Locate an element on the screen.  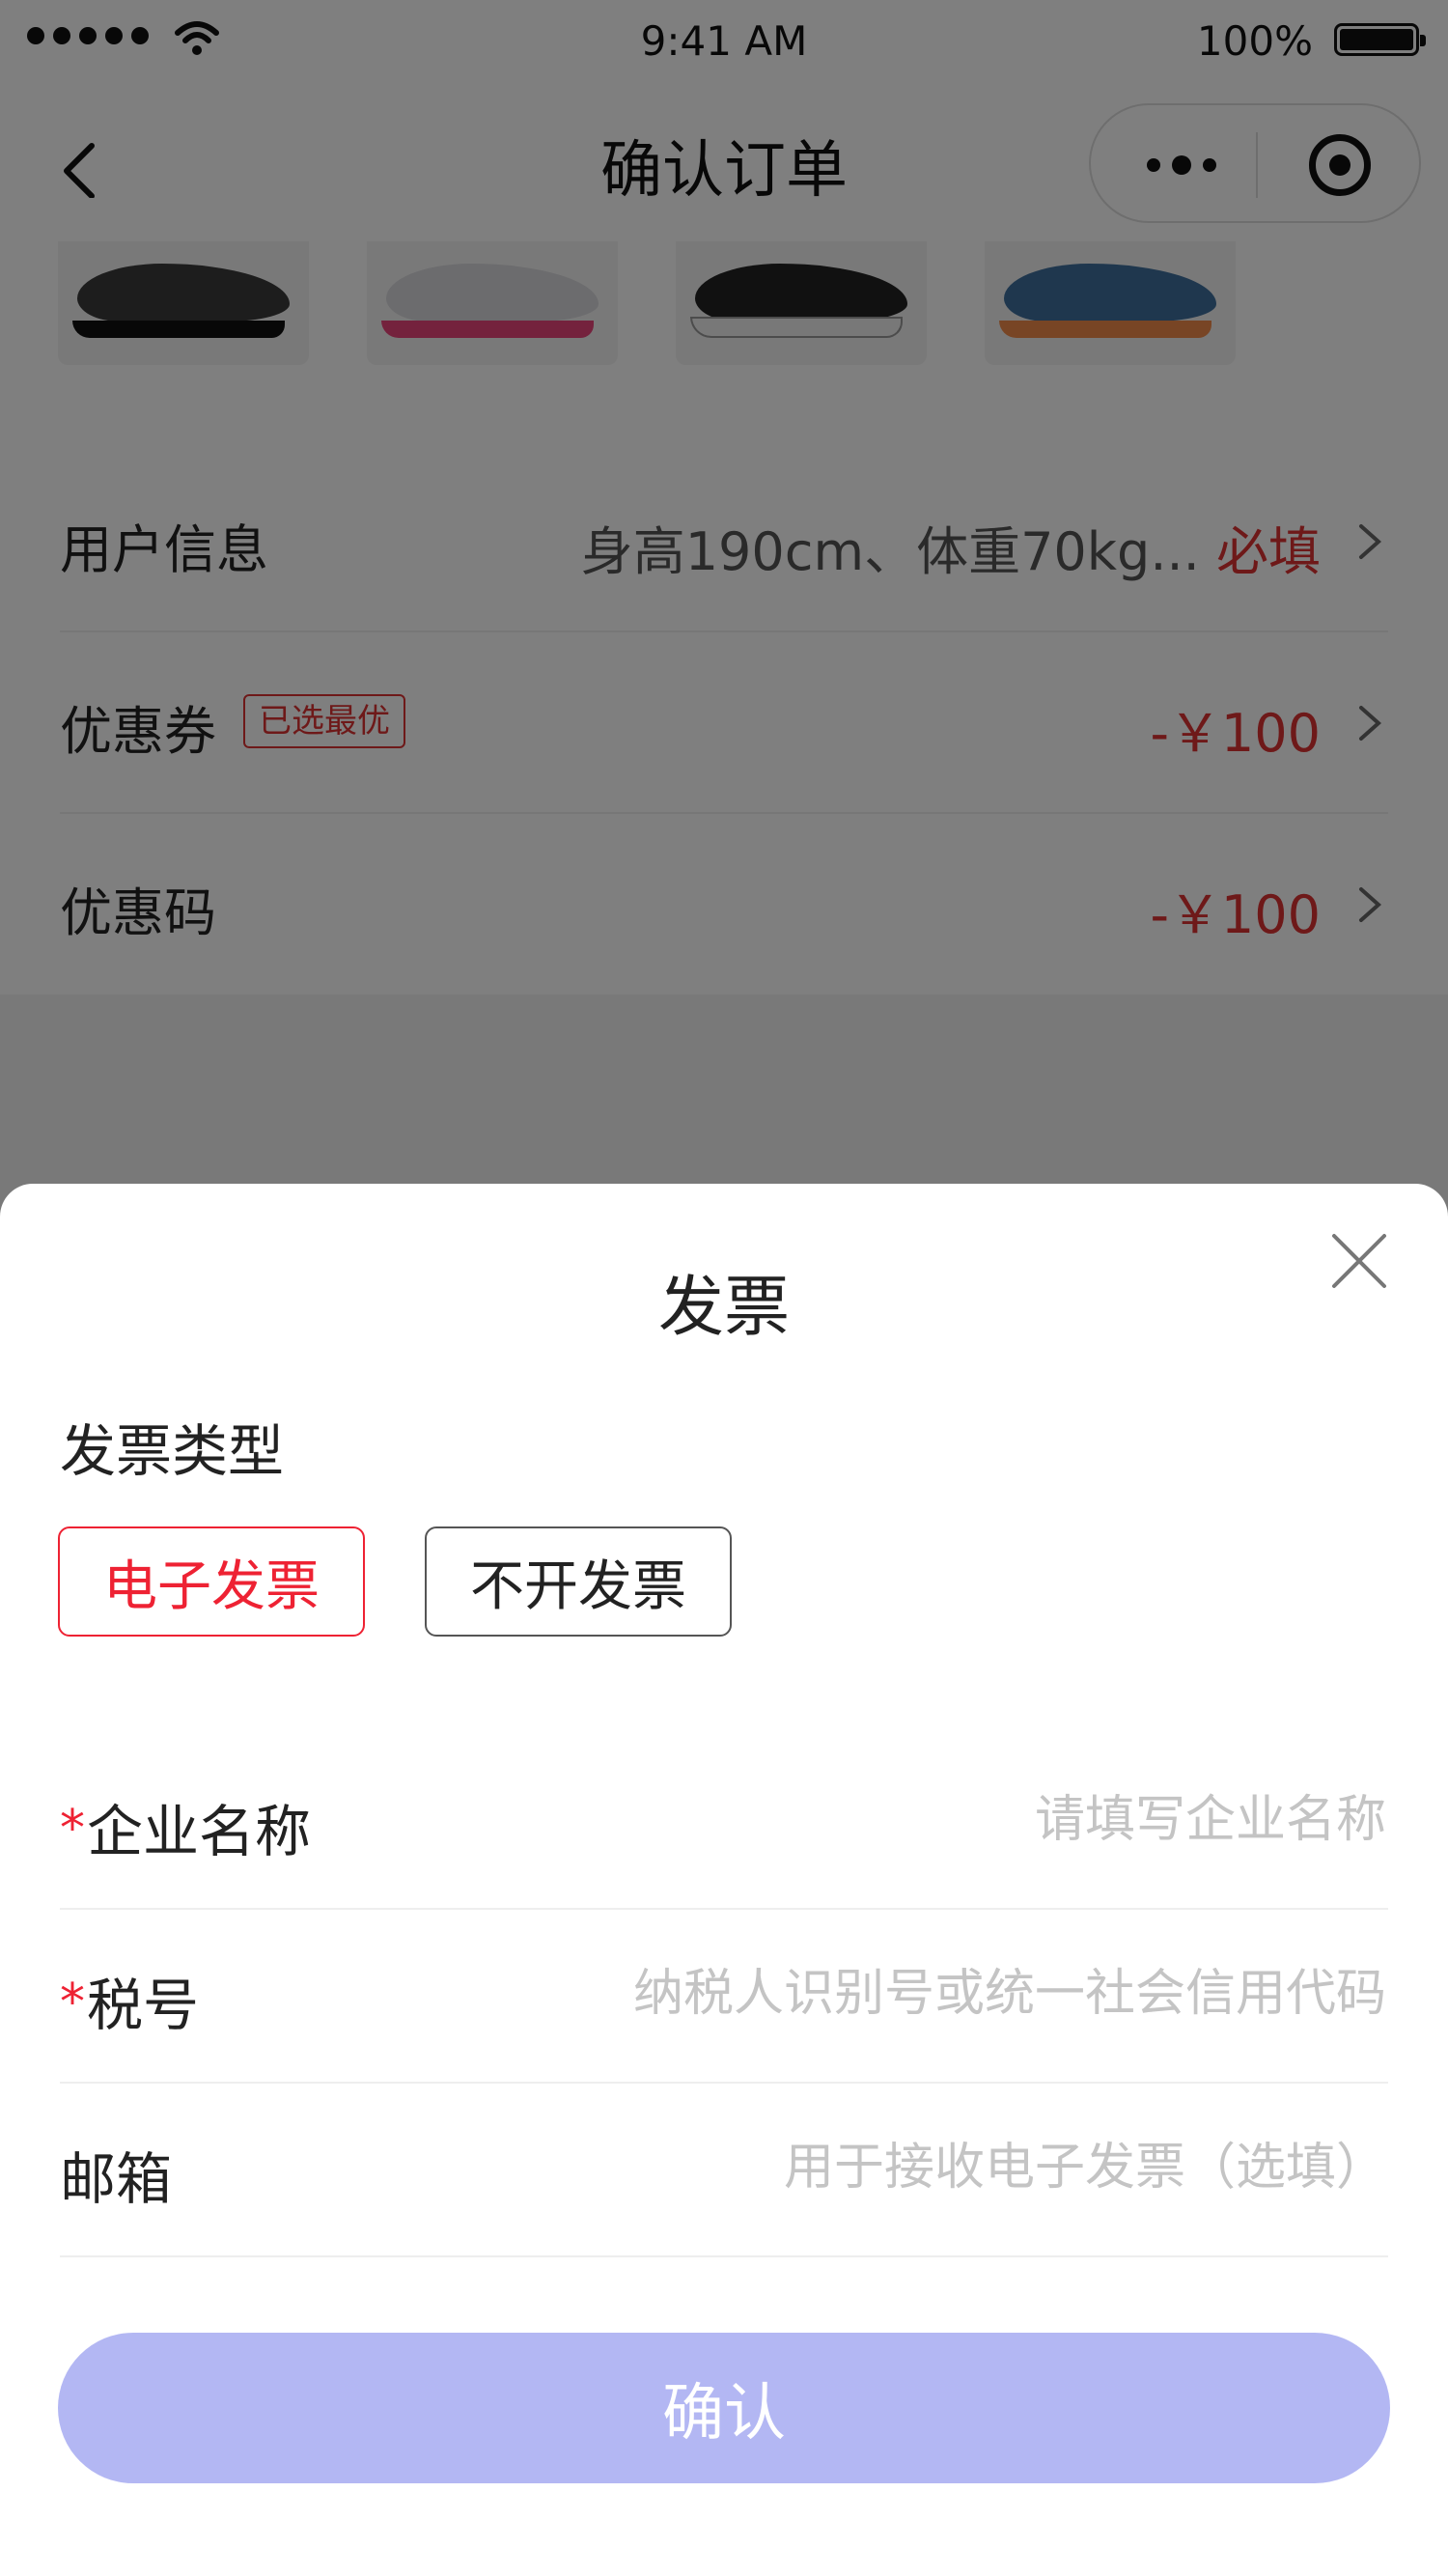
tax-number-field: *税号 is located at coordinates (724, 1996).